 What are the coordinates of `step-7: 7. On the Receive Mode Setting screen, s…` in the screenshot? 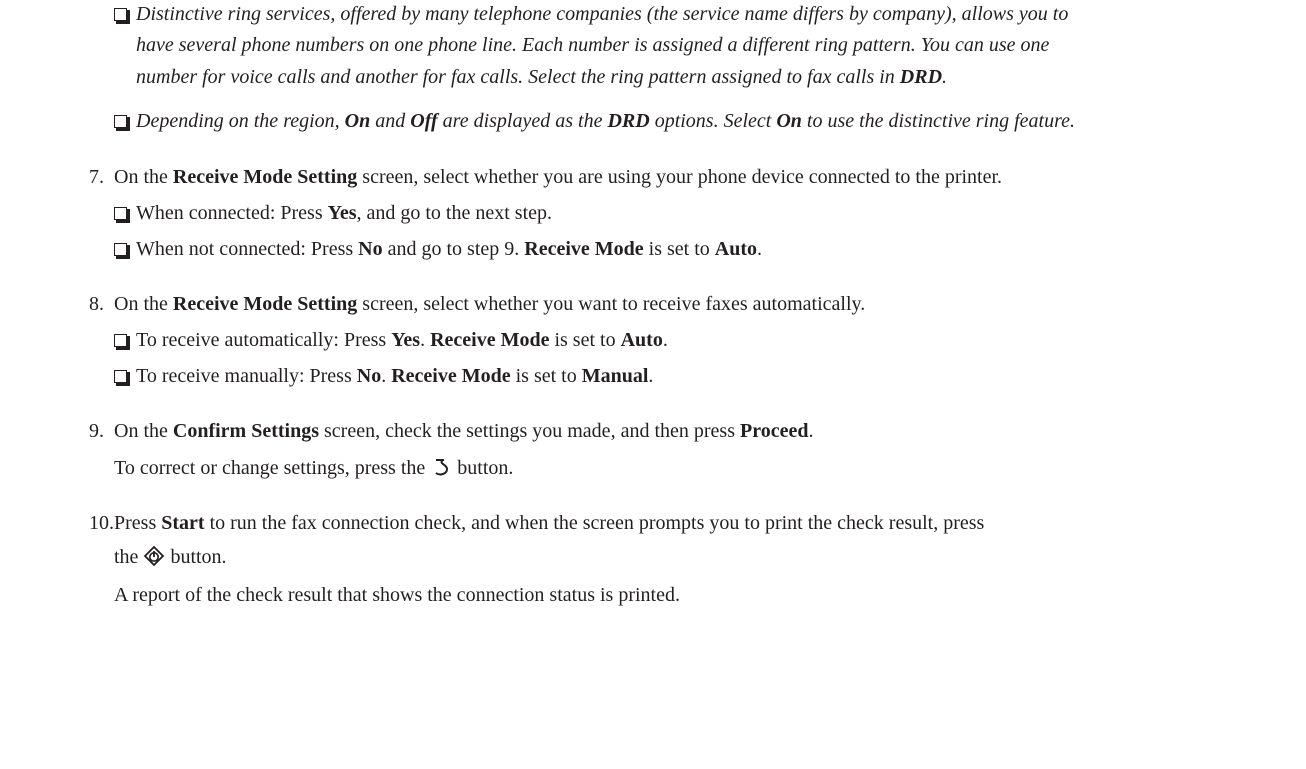 It's located at (694, 177).